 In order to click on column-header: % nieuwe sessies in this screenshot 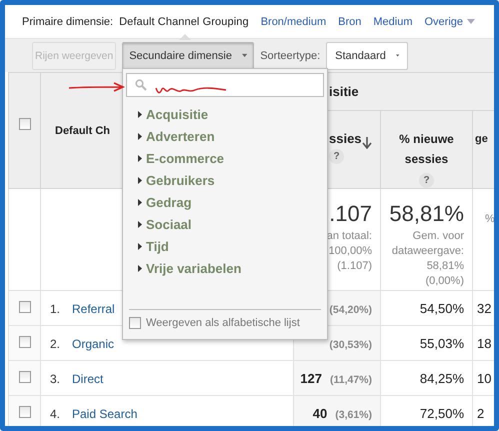, I will do `click(426, 149)`.